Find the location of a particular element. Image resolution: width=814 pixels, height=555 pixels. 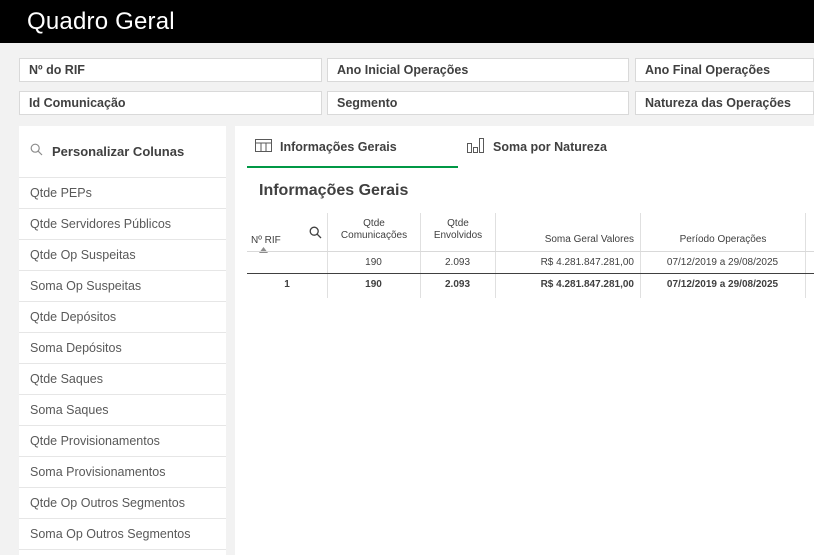

search-icon is located at coordinates (36, 152).